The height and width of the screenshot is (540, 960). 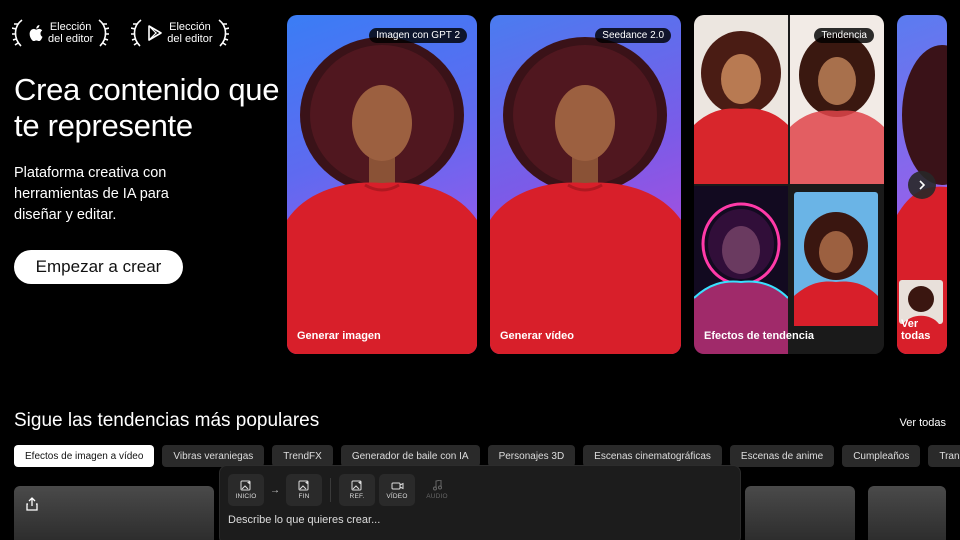 What do you see at coordinates (32, 504) in the screenshot?
I see `share-icon` at bounding box center [32, 504].